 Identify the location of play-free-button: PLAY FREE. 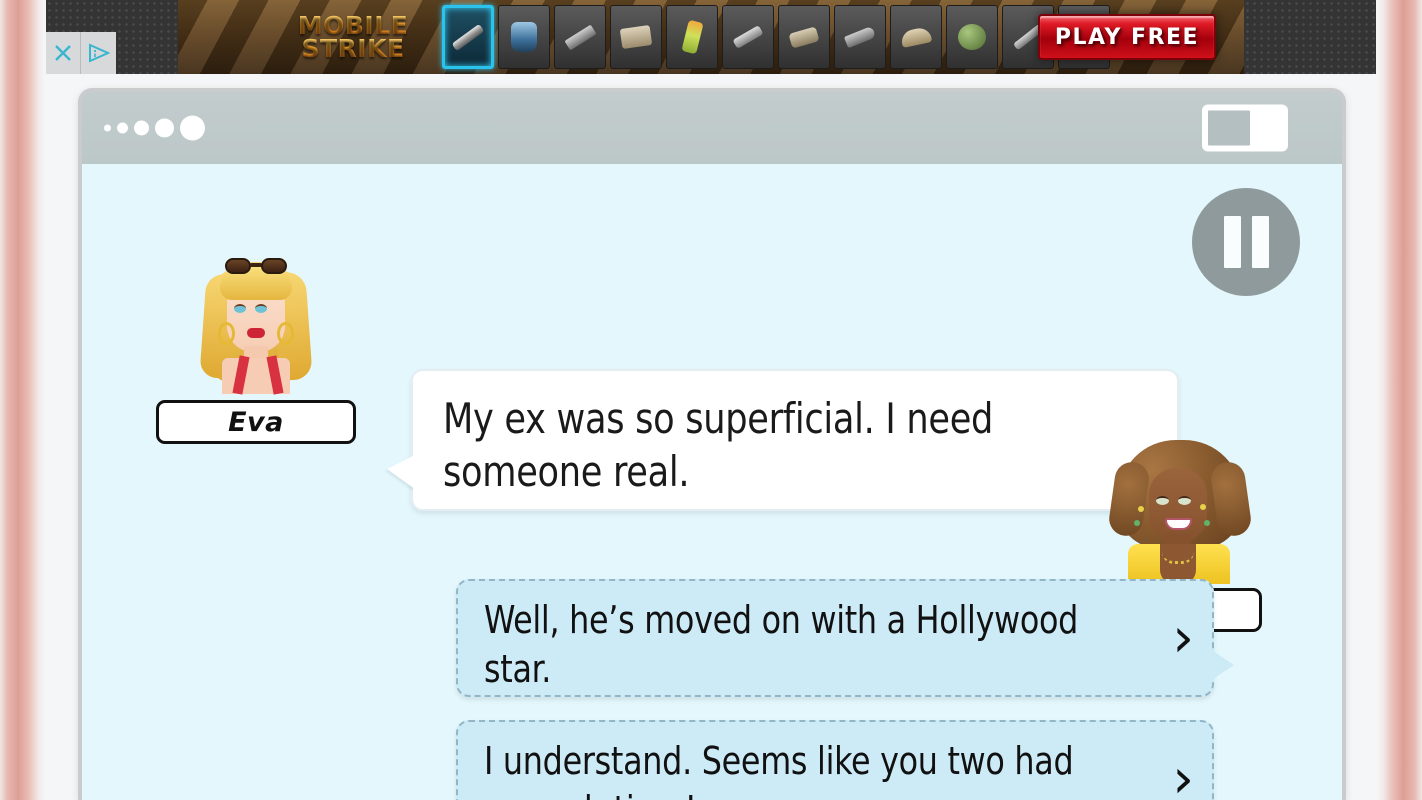
(1127, 37).